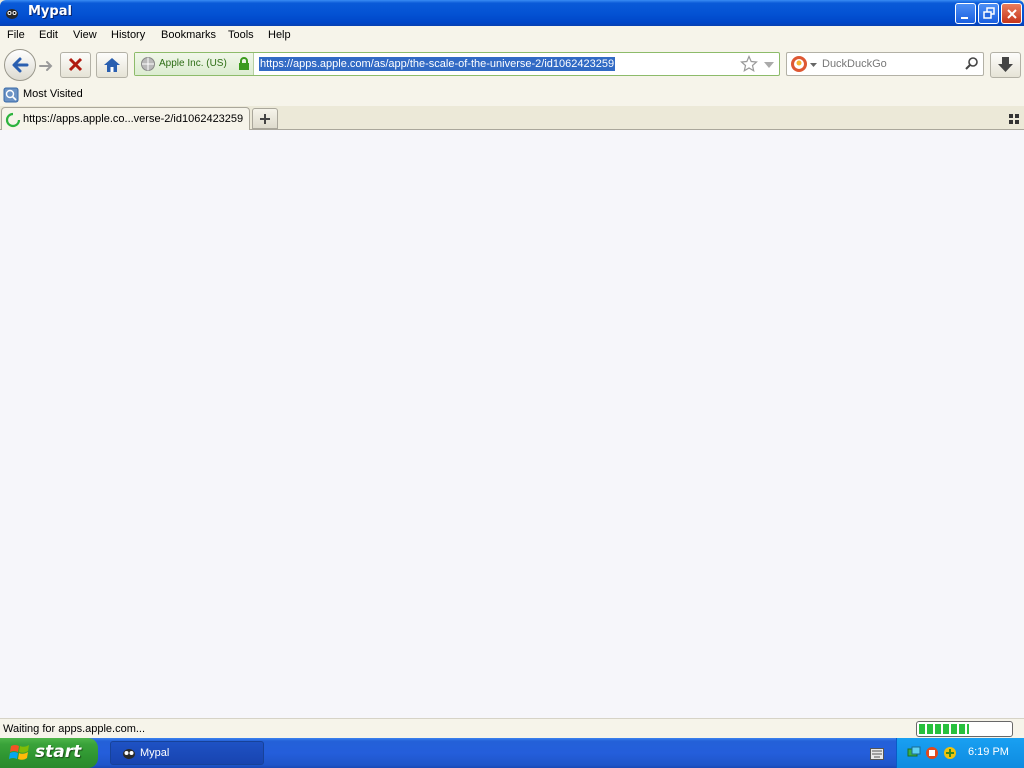 The height and width of the screenshot is (768, 1024). Describe the element at coordinates (50, 11) in the screenshot. I see `window-title: Mypal` at that location.